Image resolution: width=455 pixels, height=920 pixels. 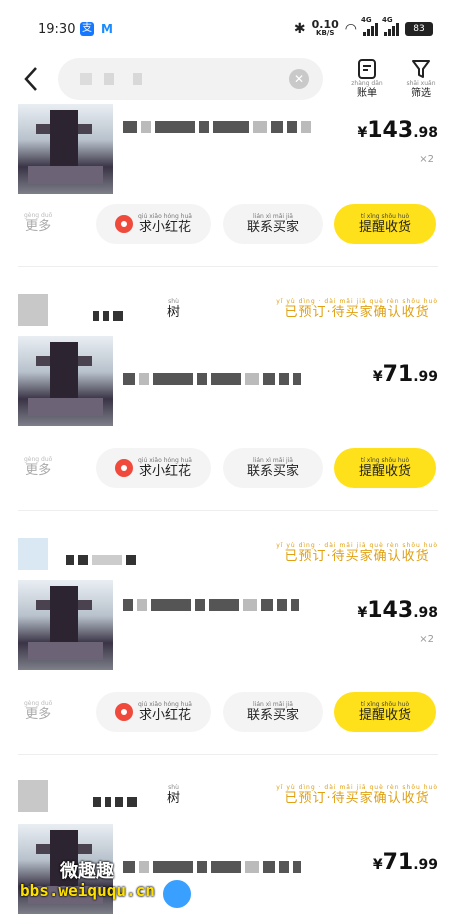 What do you see at coordinates (110, 883) in the screenshot?
I see `watermark: 微趣趣 bbs.weiququ.cn` at bounding box center [110, 883].